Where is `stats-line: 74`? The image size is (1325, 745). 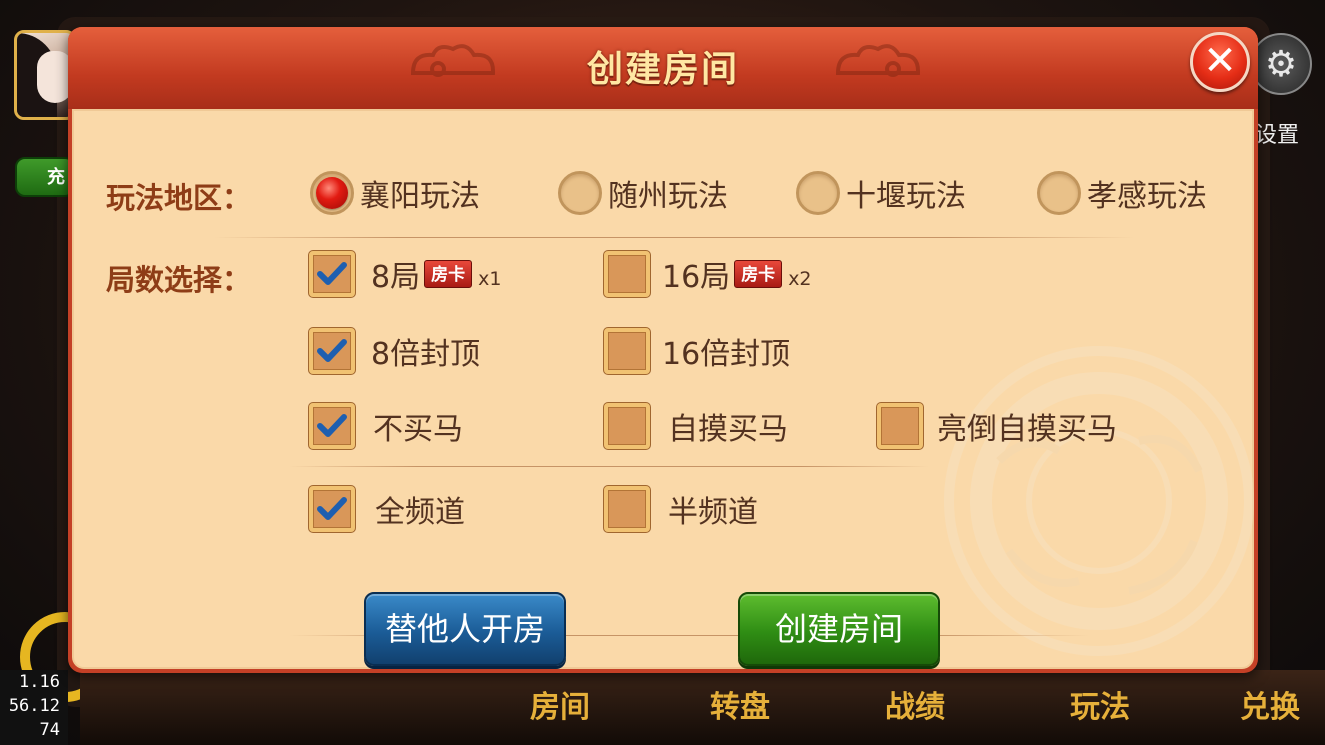
stats-line: 74 is located at coordinates (49, 730).